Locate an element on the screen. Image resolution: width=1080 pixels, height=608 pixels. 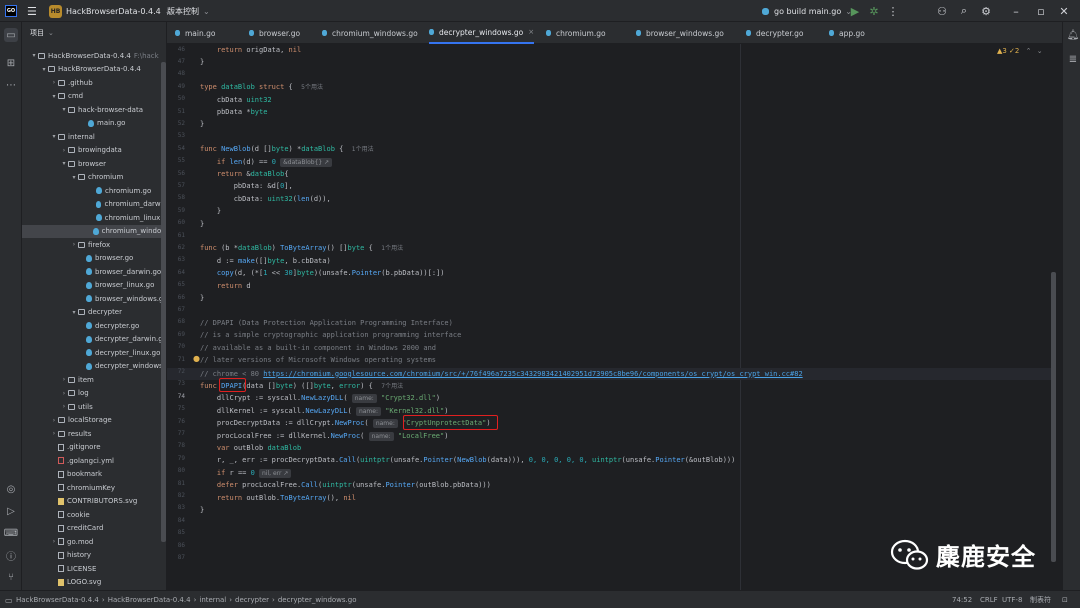
ide-logo-icon: GO is located at coordinates (11, 11).